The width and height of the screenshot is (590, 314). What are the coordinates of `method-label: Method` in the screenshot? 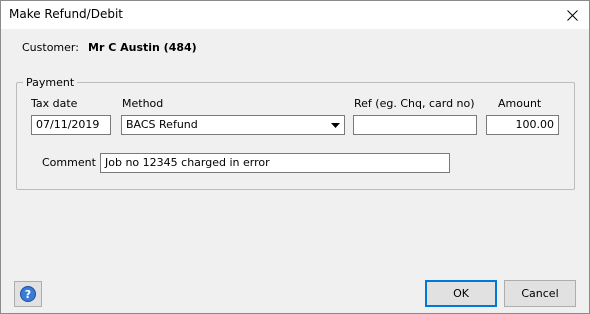 It's located at (143, 103).